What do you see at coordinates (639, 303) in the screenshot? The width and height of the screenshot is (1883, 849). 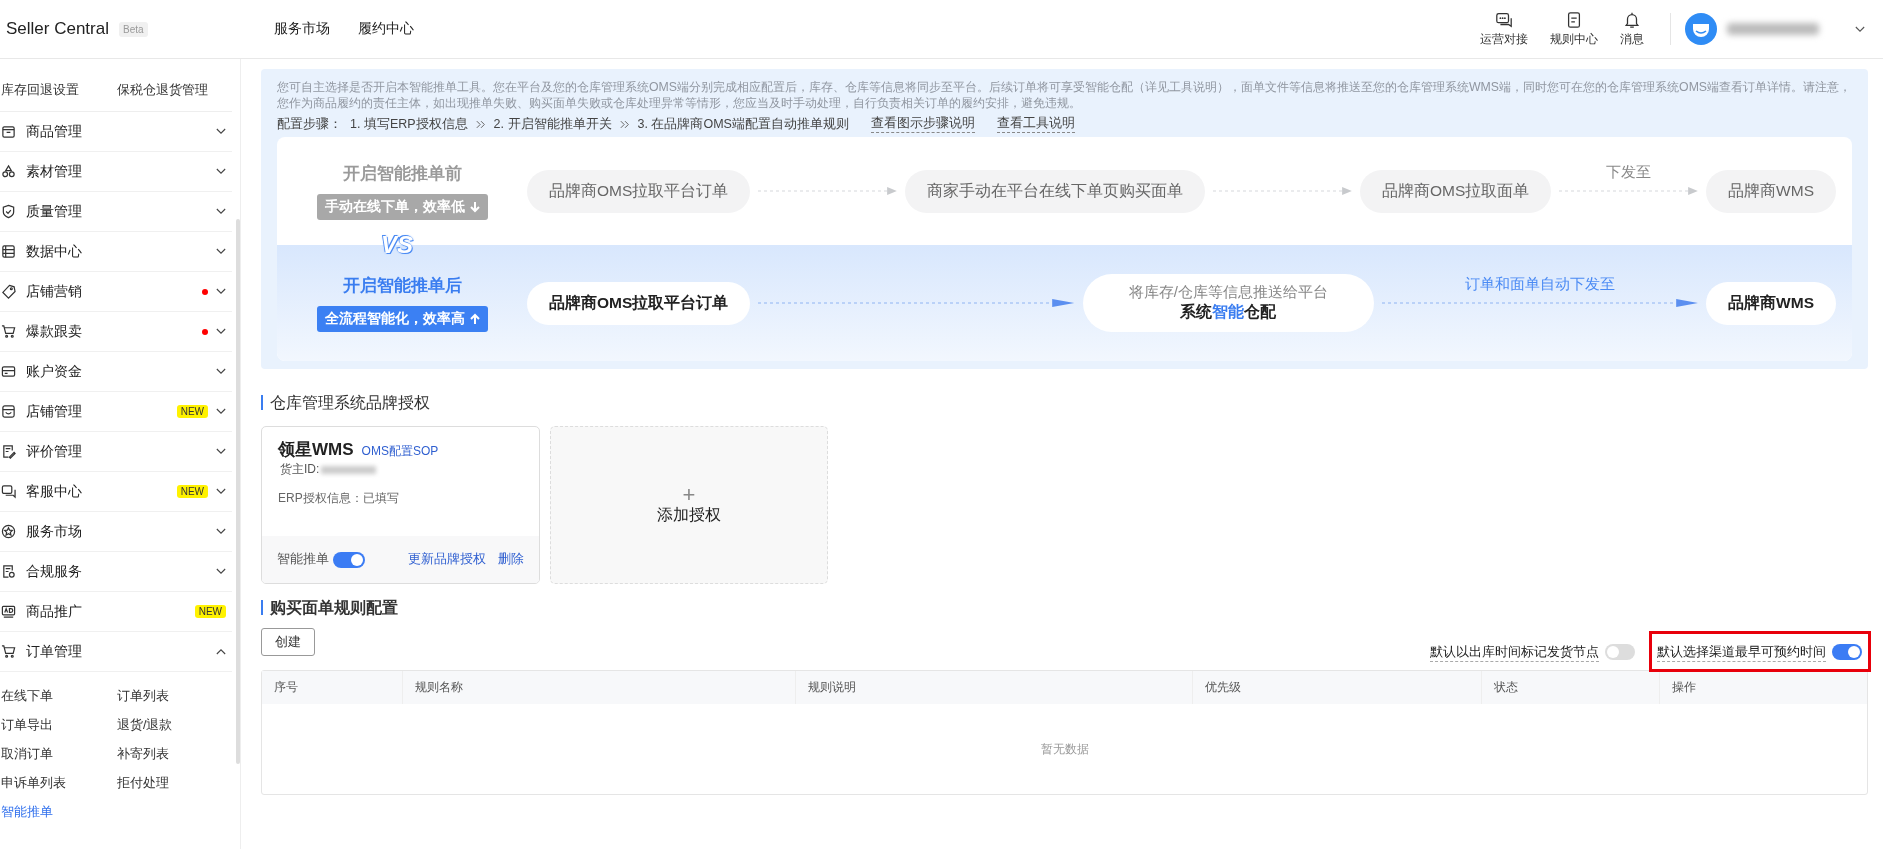 I see `flow-step: 品牌商OMS拉取平台订单` at bounding box center [639, 303].